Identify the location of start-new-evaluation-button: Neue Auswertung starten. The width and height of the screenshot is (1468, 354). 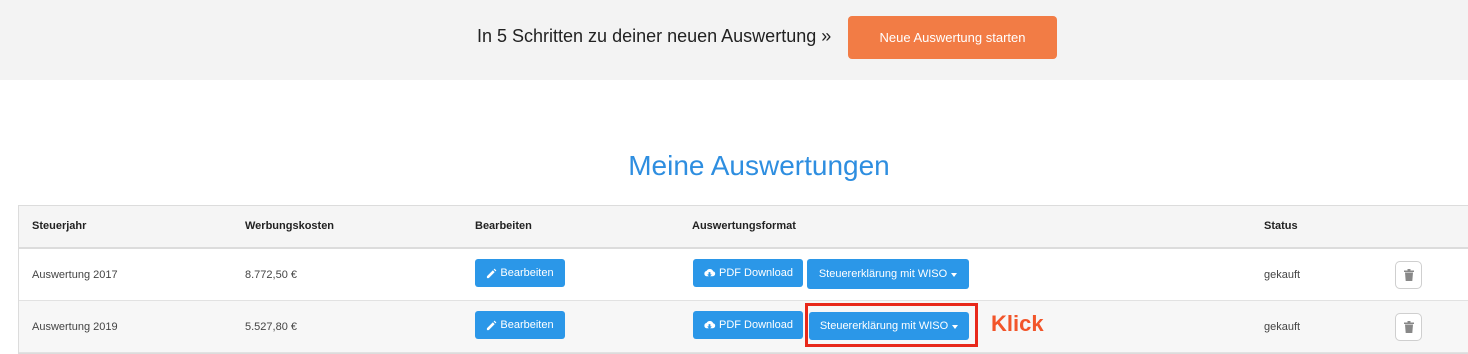
(952, 37).